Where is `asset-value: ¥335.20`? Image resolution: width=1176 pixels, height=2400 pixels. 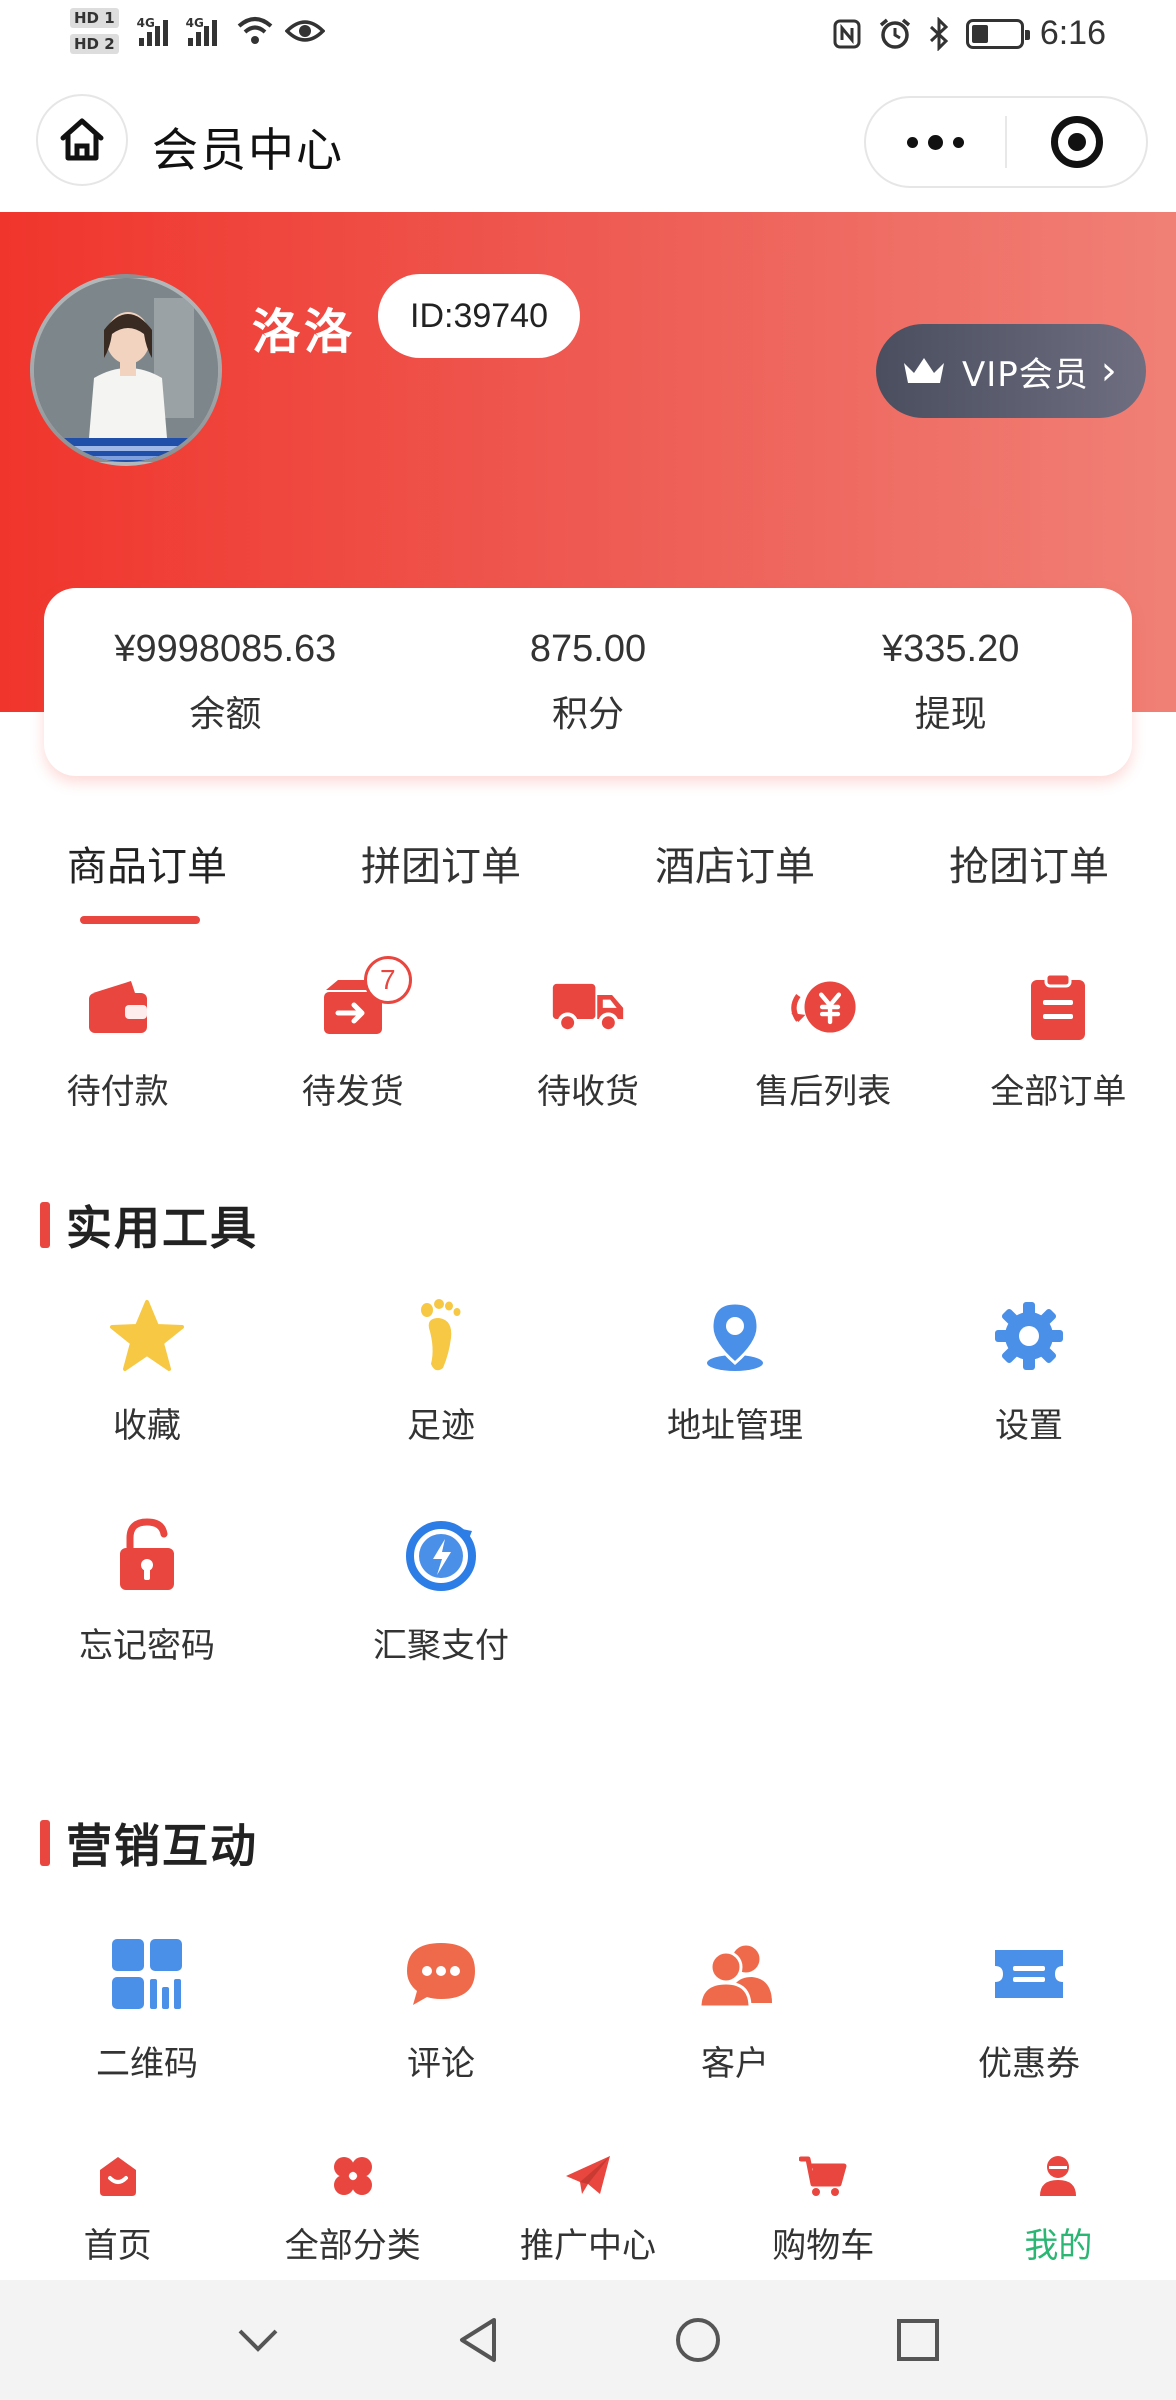
asset-value: ¥335.20 is located at coordinates (950, 648).